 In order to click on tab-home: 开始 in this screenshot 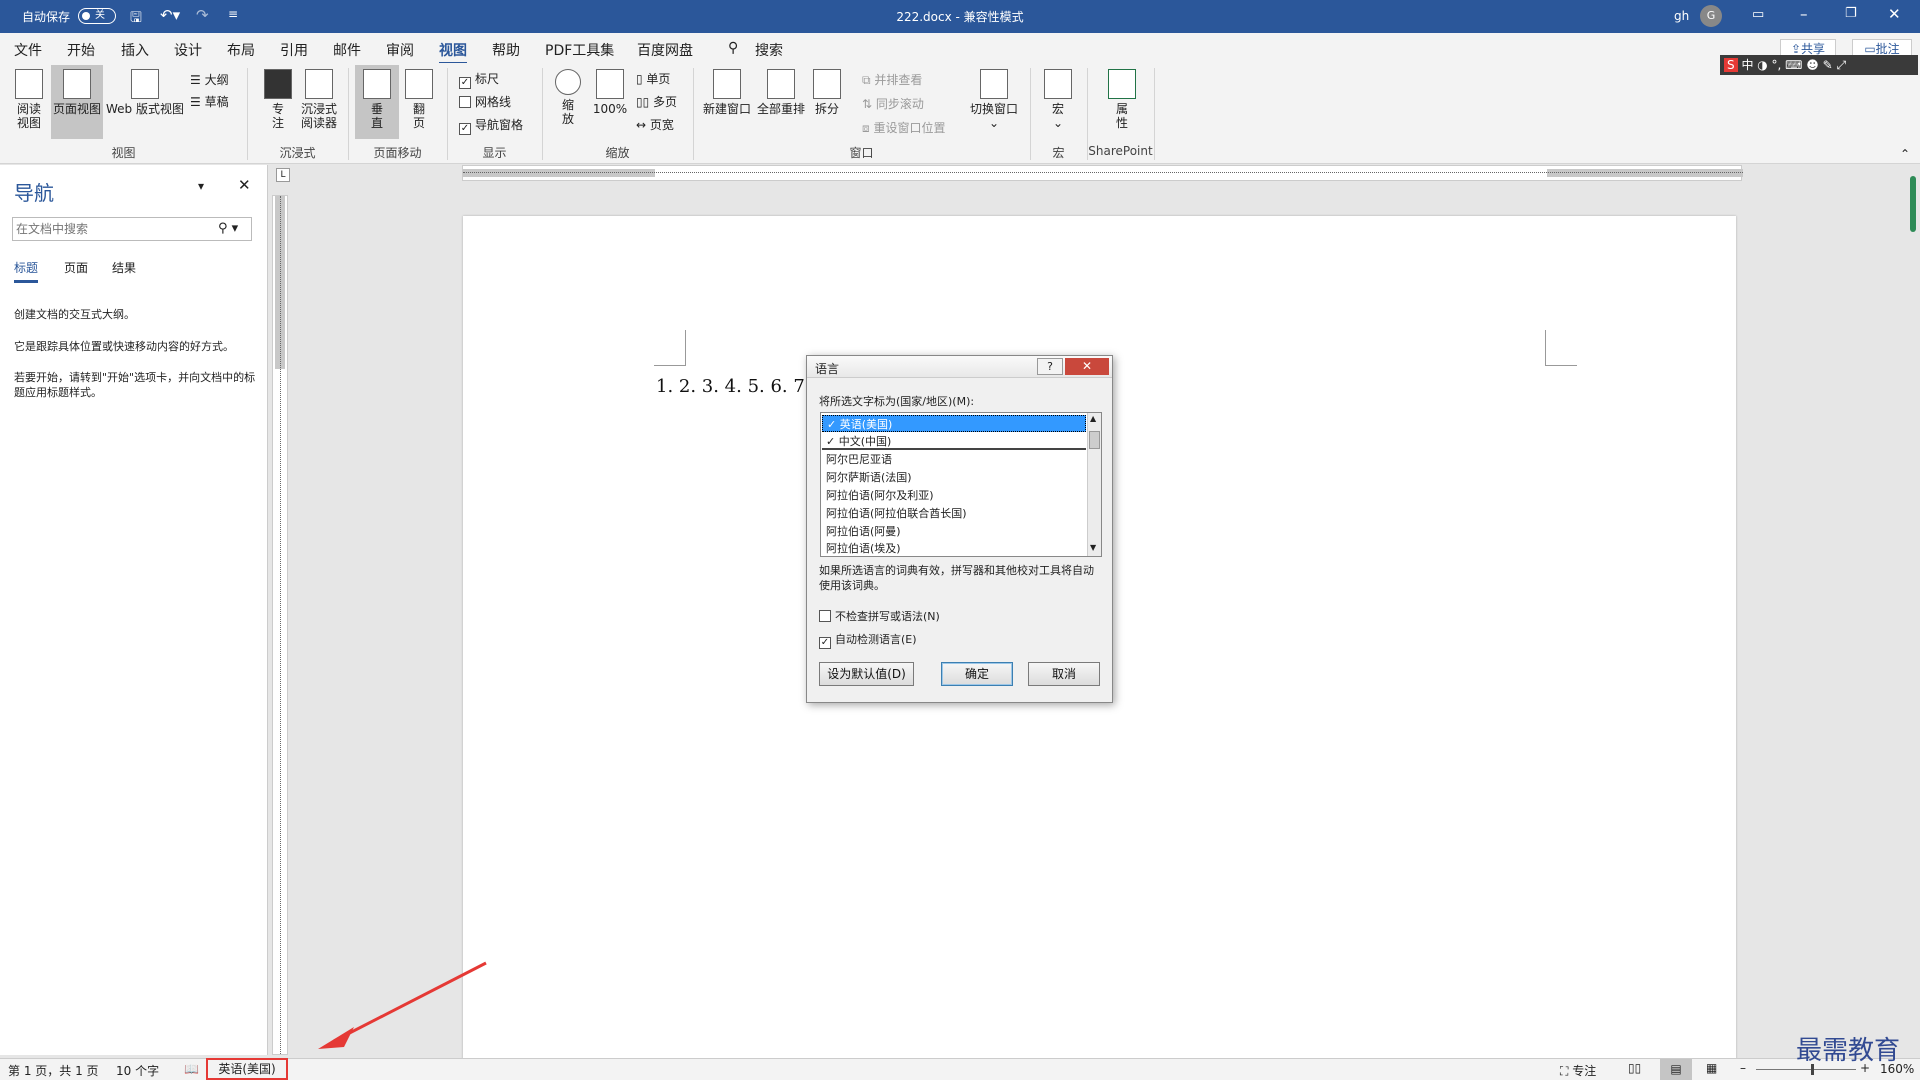, I will do `click(81, 50)`.